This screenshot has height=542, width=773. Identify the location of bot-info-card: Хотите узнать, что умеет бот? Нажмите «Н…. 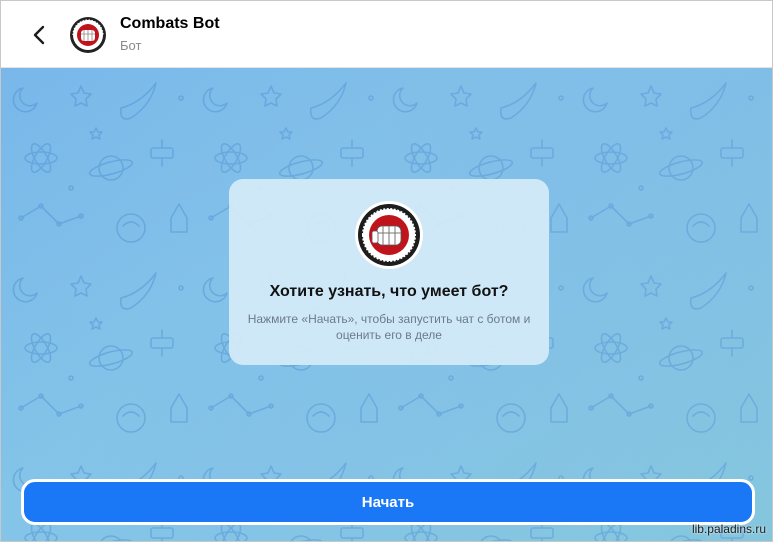
(389, 272).